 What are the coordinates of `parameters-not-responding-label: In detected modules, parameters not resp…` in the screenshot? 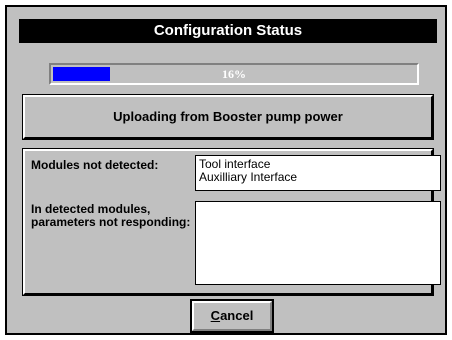 It's located at (111, 215).